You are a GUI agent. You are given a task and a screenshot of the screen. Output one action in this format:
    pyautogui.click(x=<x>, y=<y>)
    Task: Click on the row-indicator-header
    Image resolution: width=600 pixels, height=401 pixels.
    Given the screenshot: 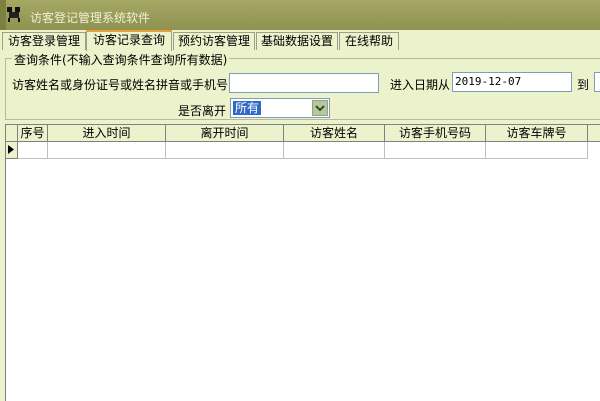 What is the action you would take?
    pyautogui.click(x=12, y=133)
    